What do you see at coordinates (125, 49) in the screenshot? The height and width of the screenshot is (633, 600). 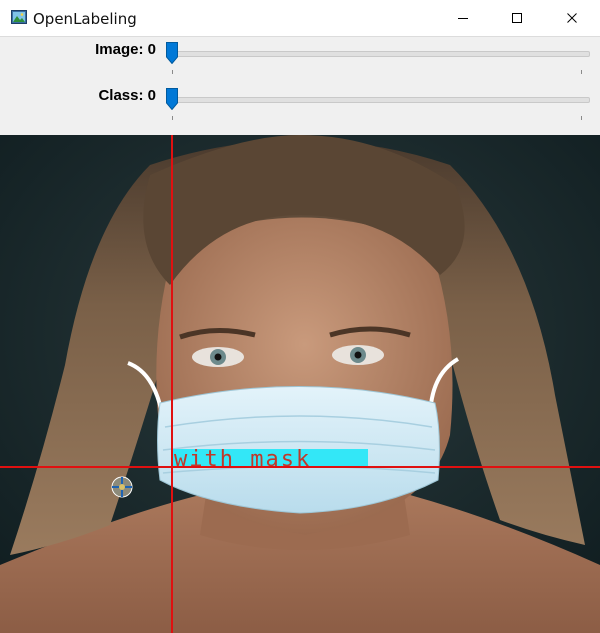 I see `image-trackbar-label: Image: 0` at bounding box center [125, 49].